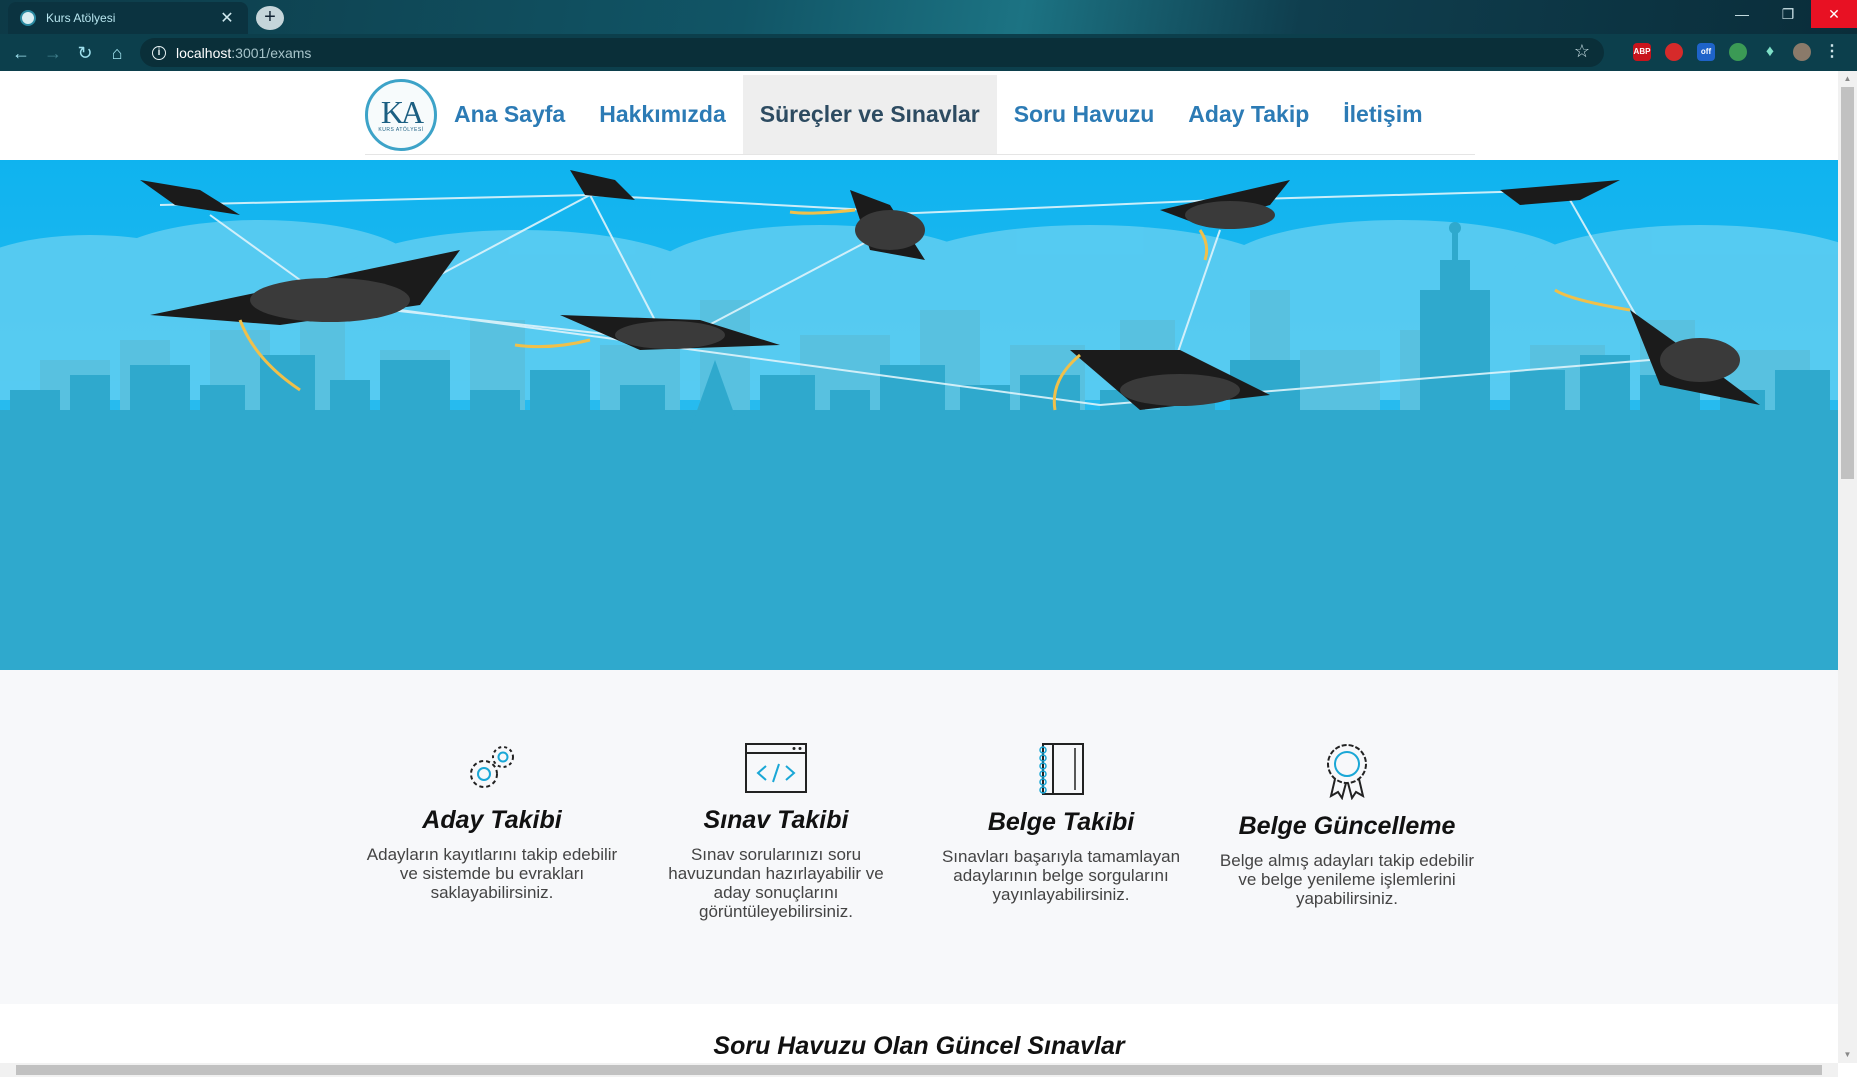  Describe the element at coordinates (1582, 51) in the screenshot. I see `bookmark-star-icon: ☆` at that location.